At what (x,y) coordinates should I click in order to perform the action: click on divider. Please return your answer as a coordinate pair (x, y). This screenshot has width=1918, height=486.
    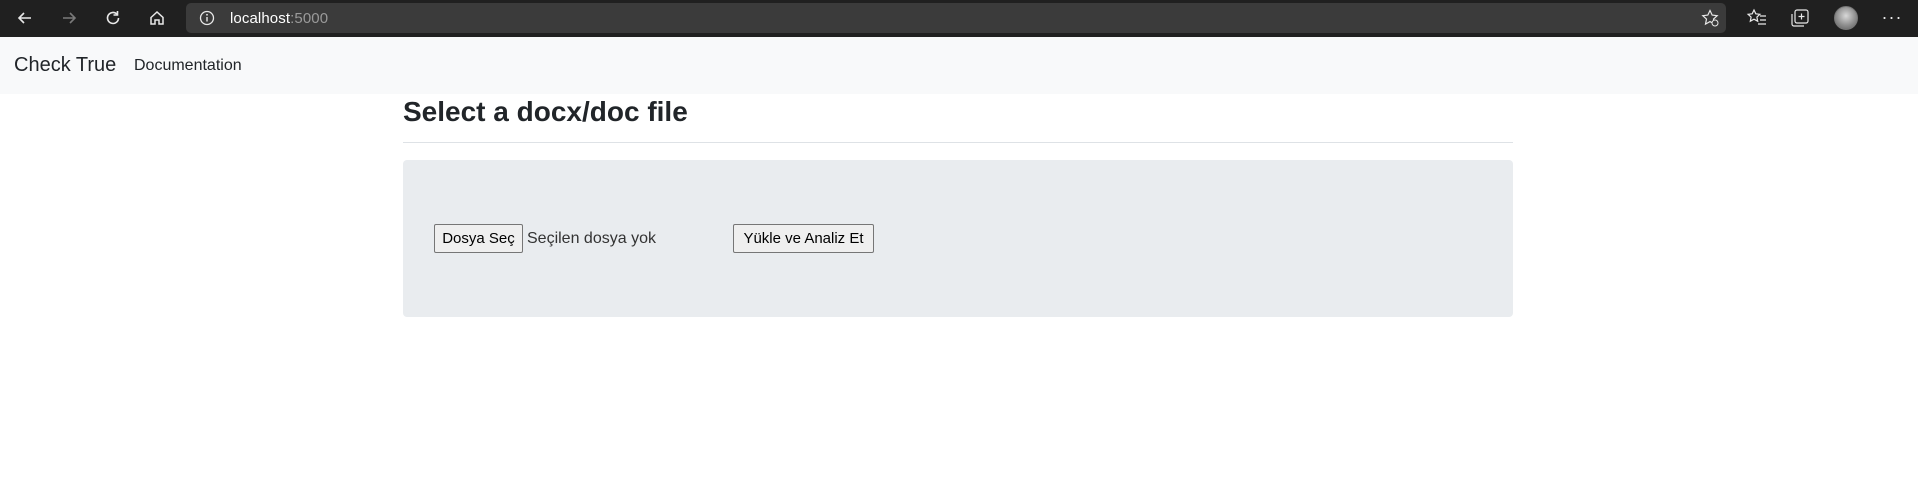
    Looking at the image, I should click on (958, 142).